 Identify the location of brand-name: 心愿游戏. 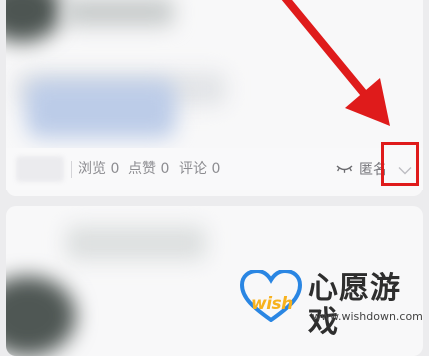
(354, 305).